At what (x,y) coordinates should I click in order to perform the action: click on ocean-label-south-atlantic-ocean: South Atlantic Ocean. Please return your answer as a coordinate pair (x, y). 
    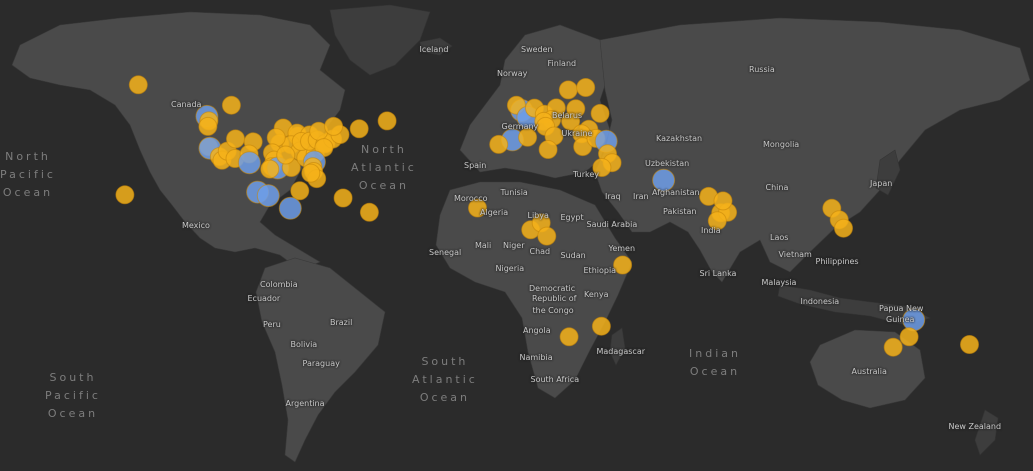
    Looking at the image, I should click on (445, 379).